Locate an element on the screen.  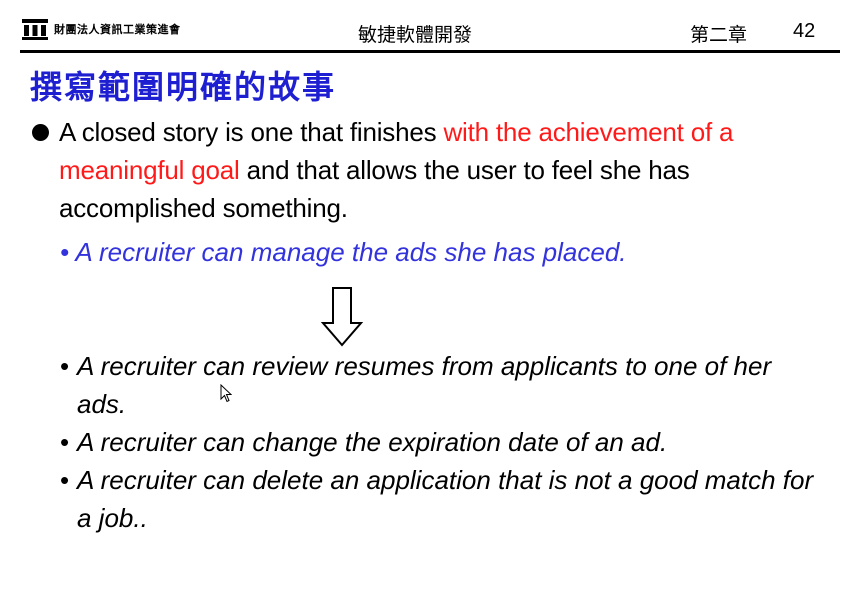
page-number: 42 is located at coordinates (804, 31).